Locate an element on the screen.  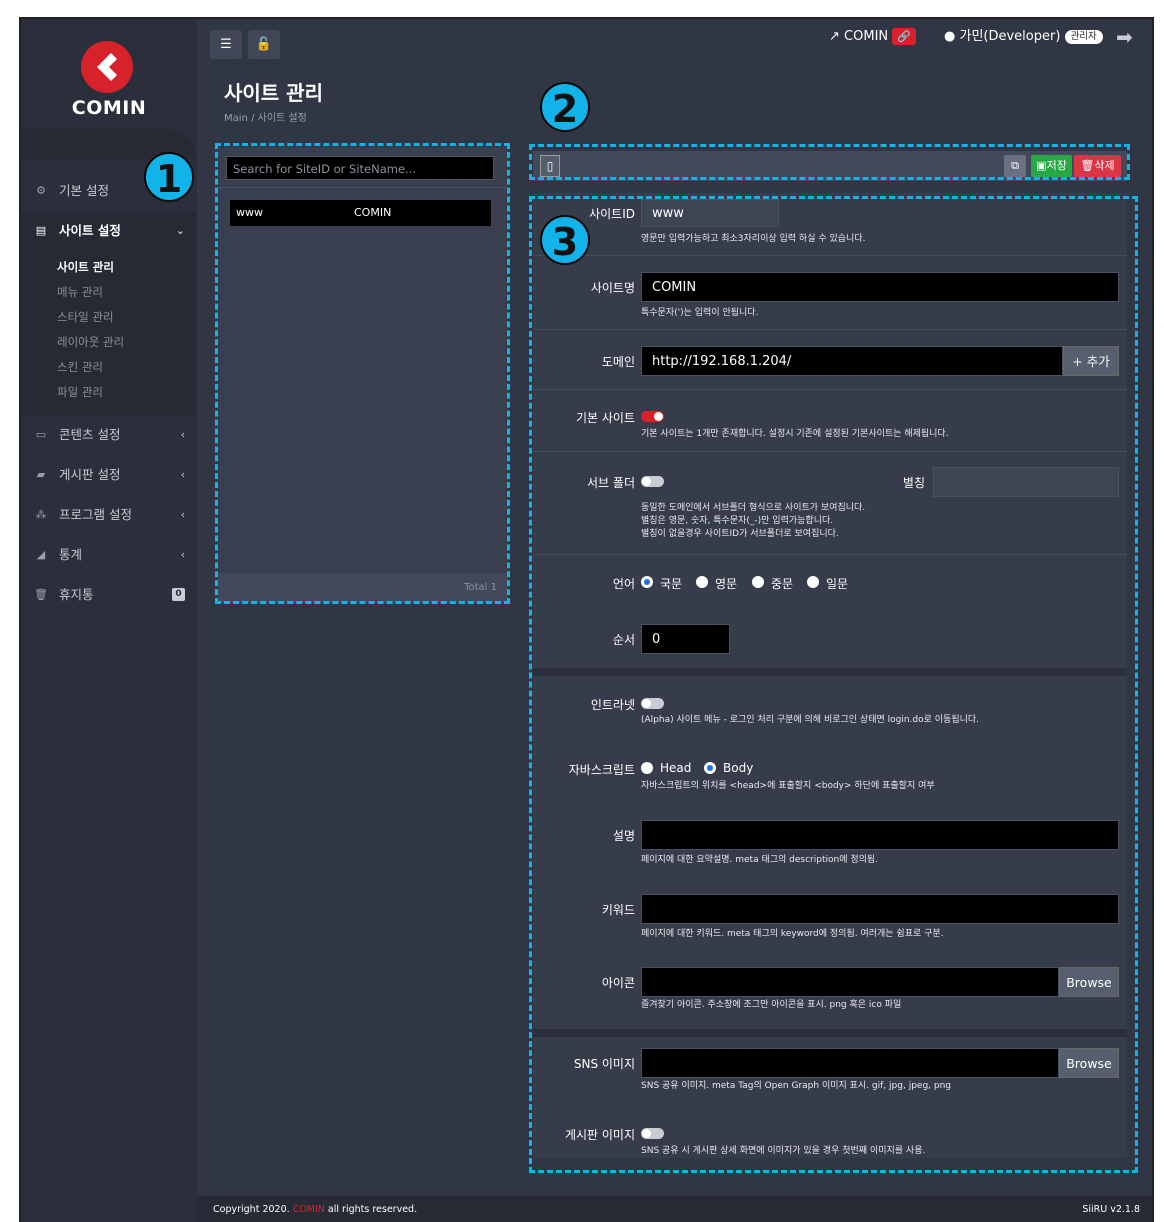
comin-logo-icon is located at coordinates (107, 67).